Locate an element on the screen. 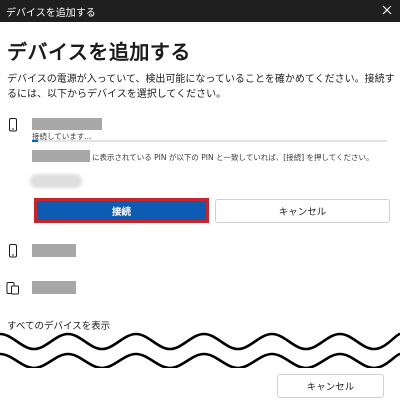 Image resolution: width=400 pixels, height=407 pixels. connect-button-label: 接続 is located at coordinates (121, 212).